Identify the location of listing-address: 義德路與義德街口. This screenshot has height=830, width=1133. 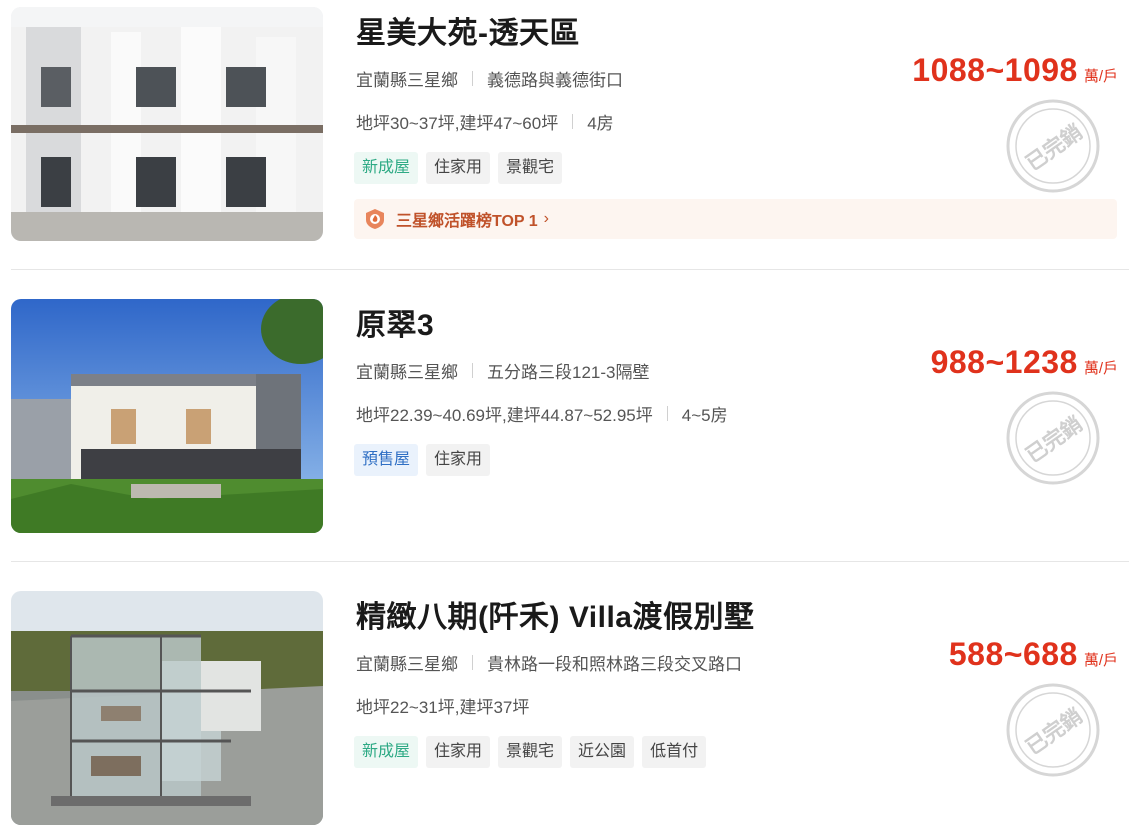
(555, 80).